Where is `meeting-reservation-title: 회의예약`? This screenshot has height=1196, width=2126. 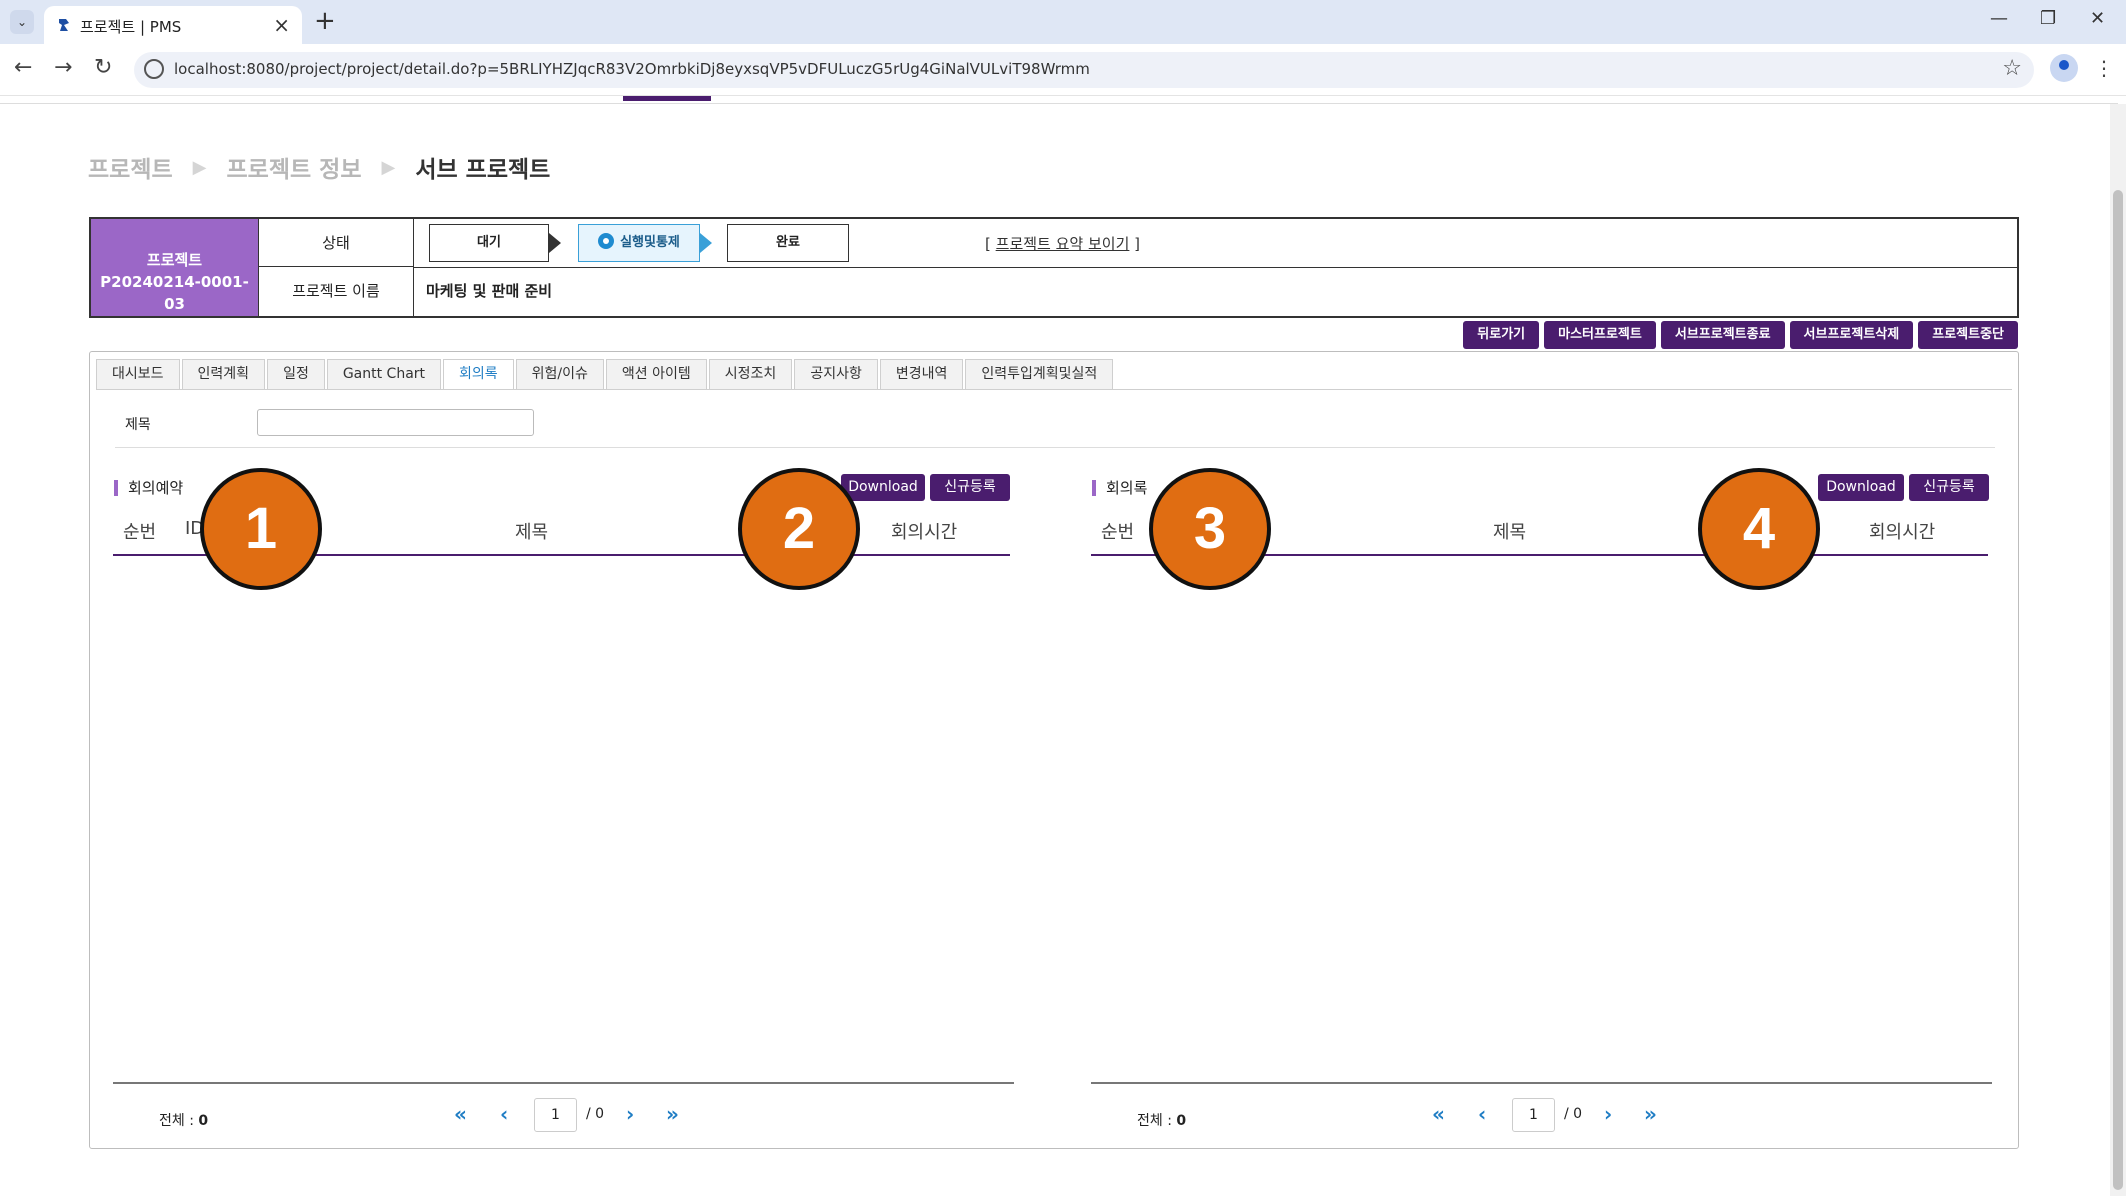
meeting-reservation-title: 회의예약 is located at coordinates (148, 488).